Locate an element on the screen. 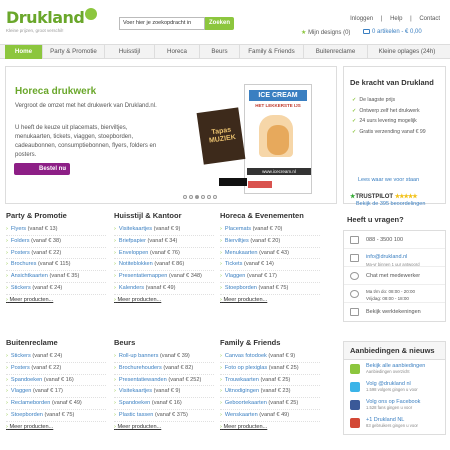 This screenshot has height=450, width=450. category-item: › Roll-up banners (vanaf € 39) is located at coordinates (164, 357).